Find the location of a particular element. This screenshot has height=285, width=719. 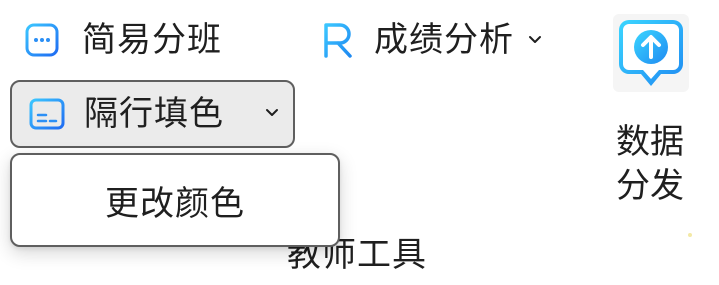

upload-arrow-bubble-icon is located at coordinates (651, 53).